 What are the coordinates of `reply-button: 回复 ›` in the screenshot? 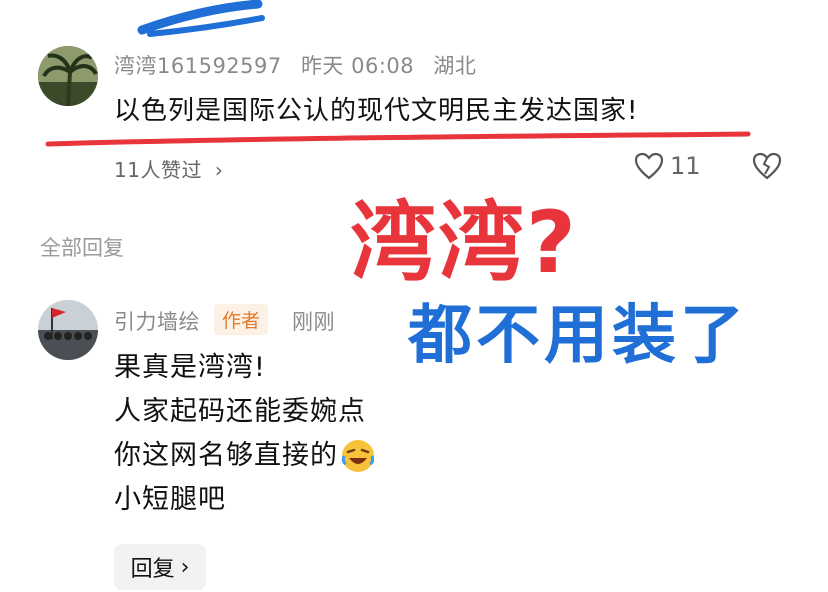 It's located at (160, 567).